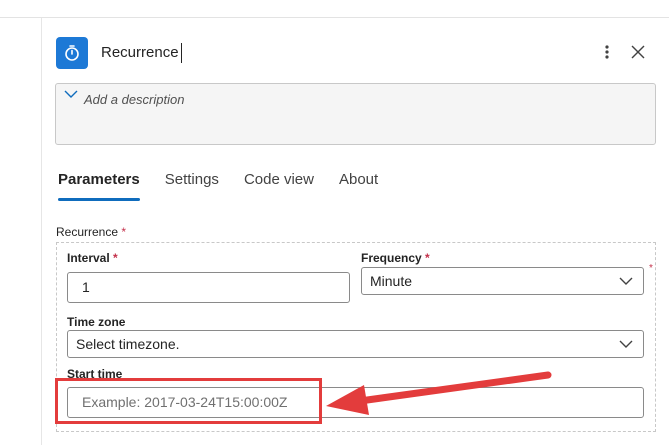 Image resolution: width=669 pixels, height=445 pixels. Describe the element at coordinates (502, 281) in the screenshot. I see `frequency-select: Minute` at that location.